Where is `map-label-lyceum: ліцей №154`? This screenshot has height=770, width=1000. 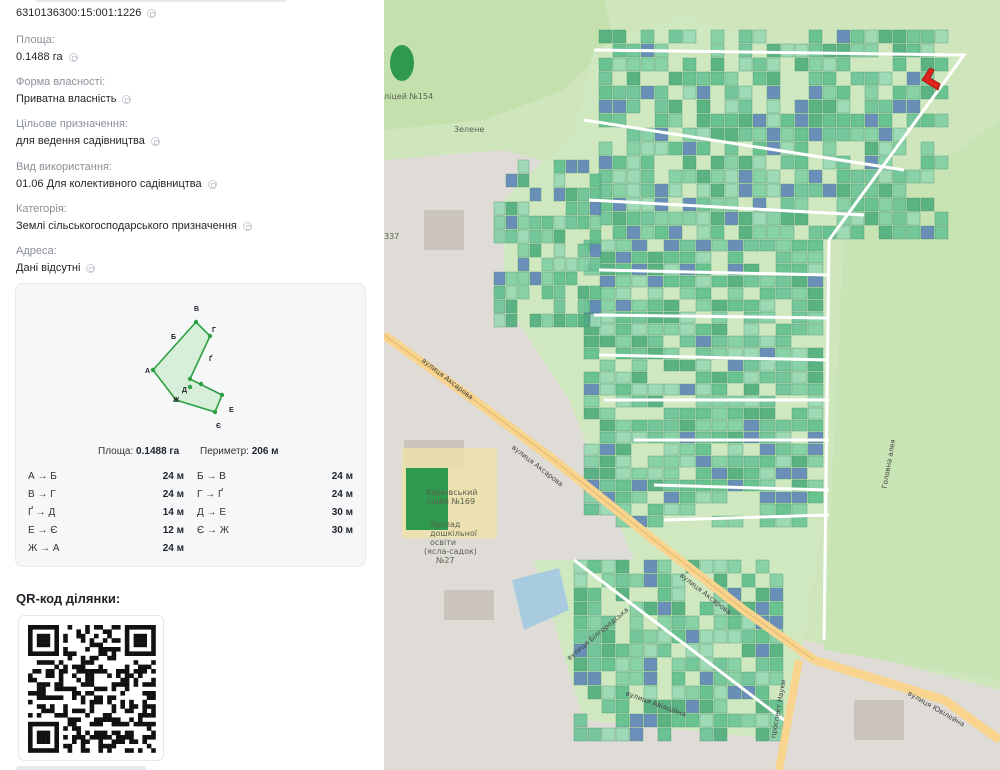 map-label-lyceum: ліцей №154 is located at coordinates (409, 96).